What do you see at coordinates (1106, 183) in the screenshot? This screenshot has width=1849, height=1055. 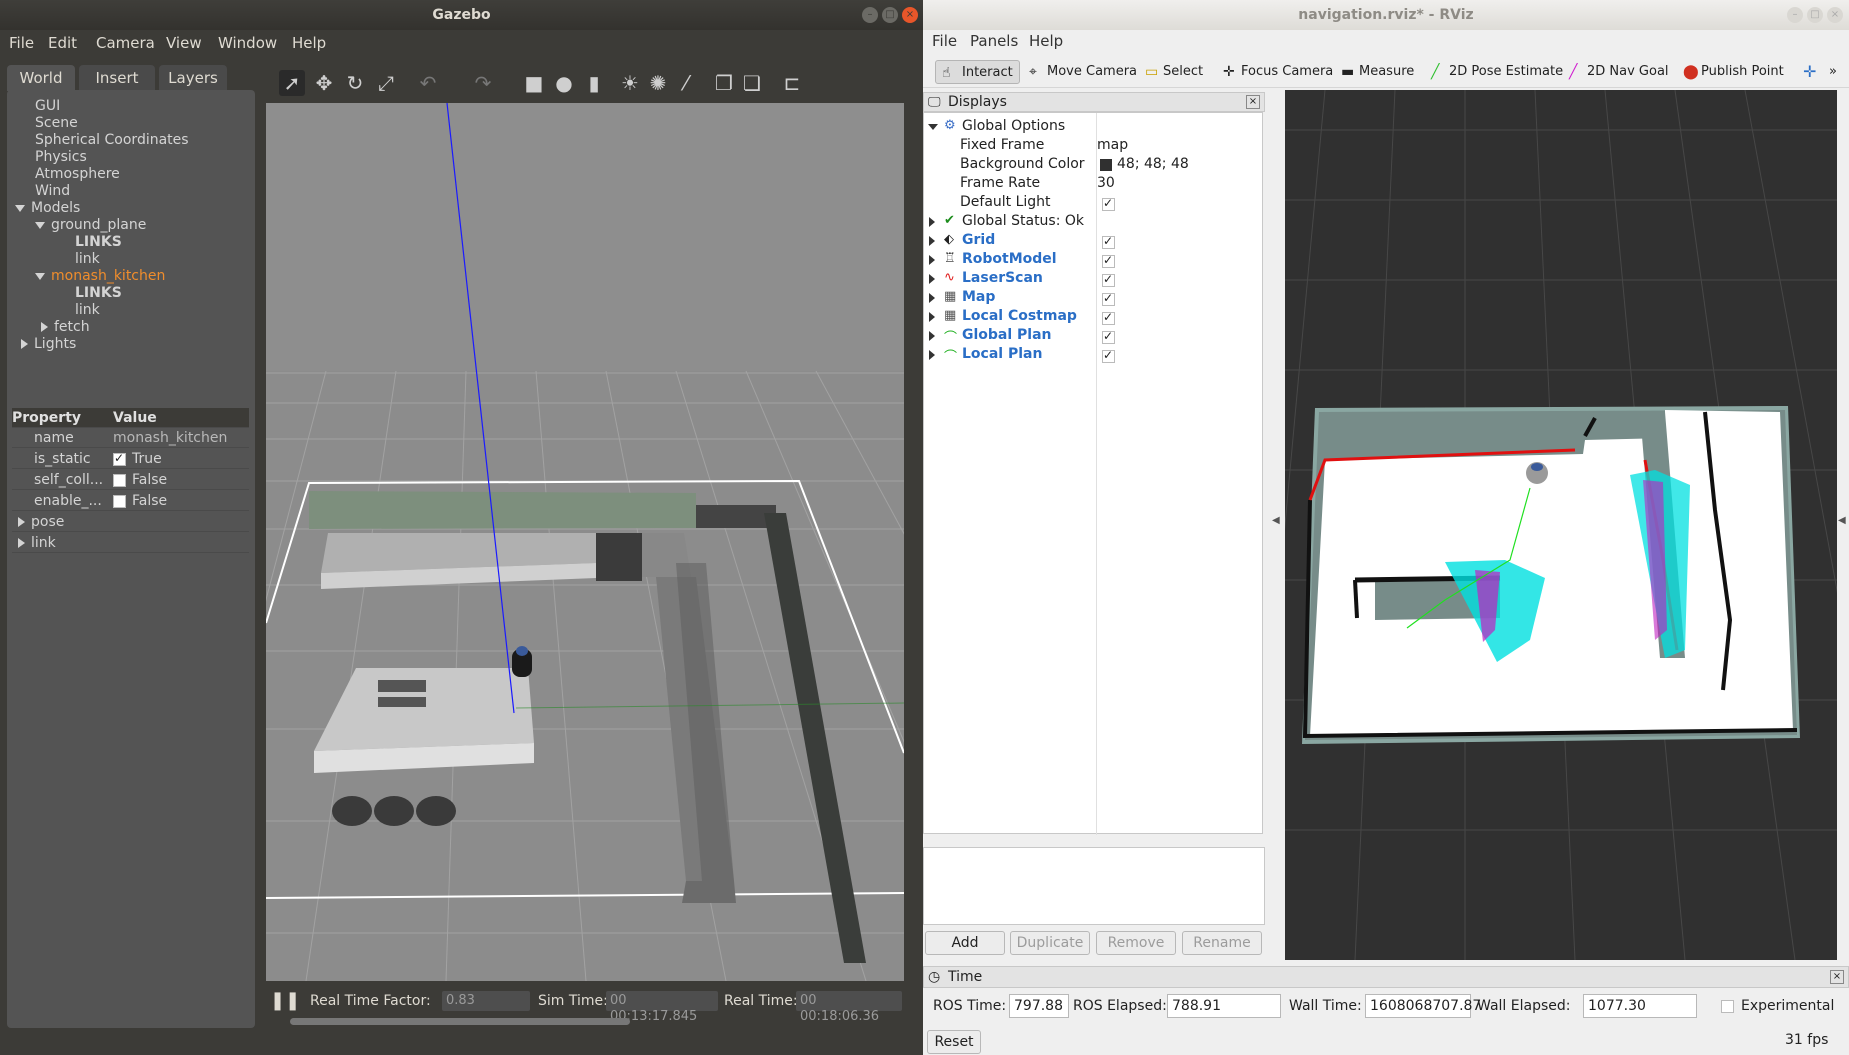 I see `option-value: 30` at bounding box center [1106, 183].